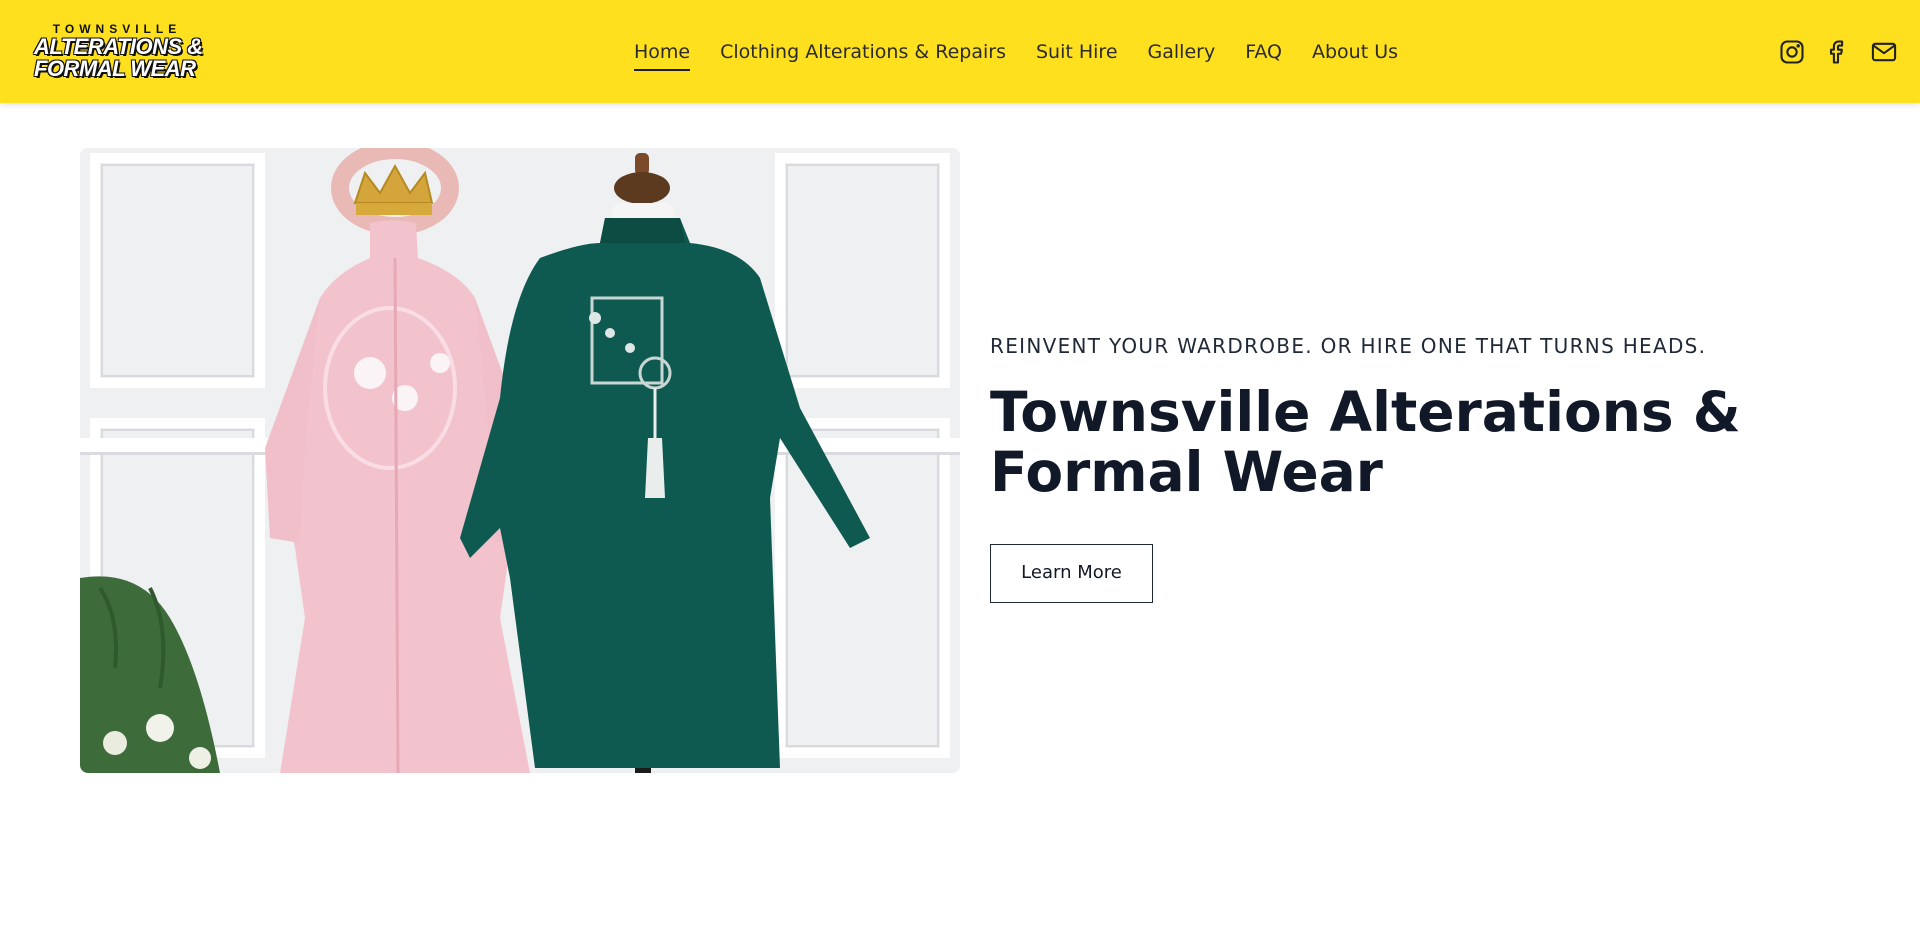  I want to click on mail-icon, so click(1884, 52).